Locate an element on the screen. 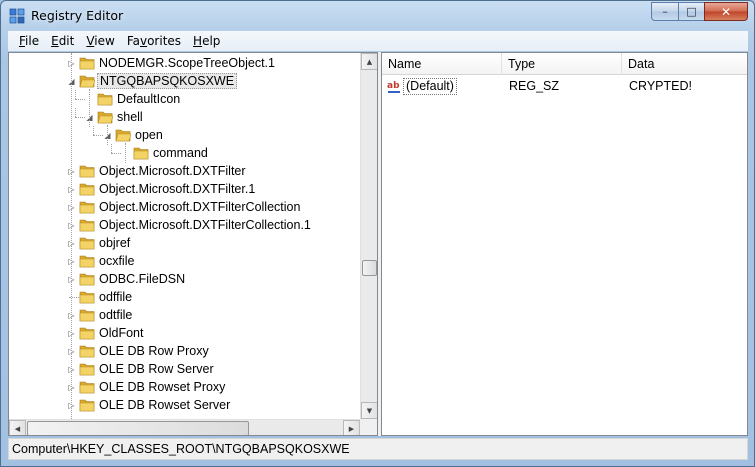 This screenshot has height=467, width=755. menu-edit: Edit is located at coordinates (62, 41).